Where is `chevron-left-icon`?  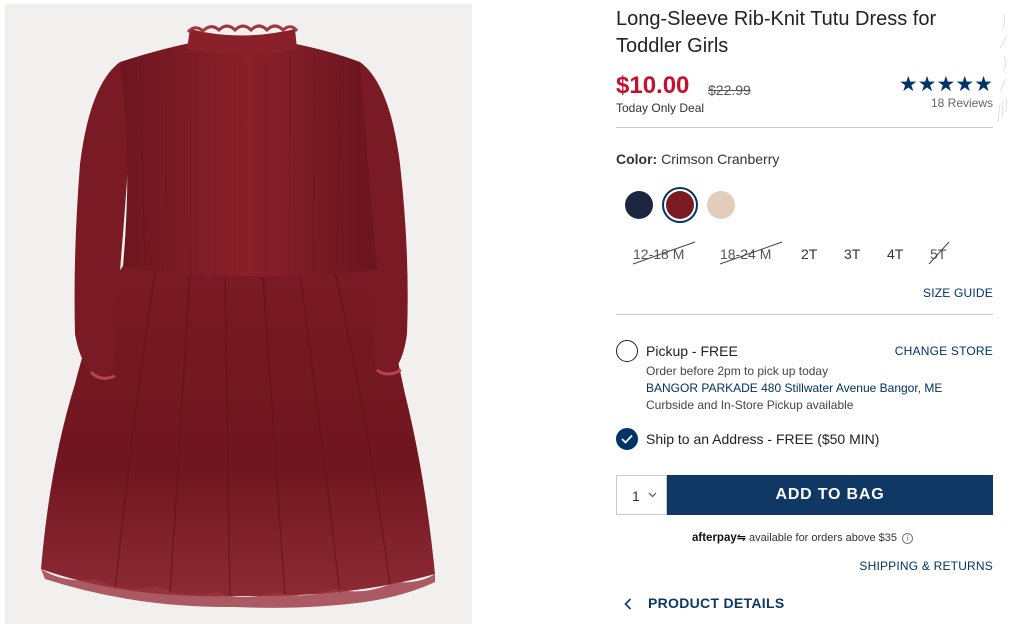
chevron-left-icon is located at coordinates (628, 604).